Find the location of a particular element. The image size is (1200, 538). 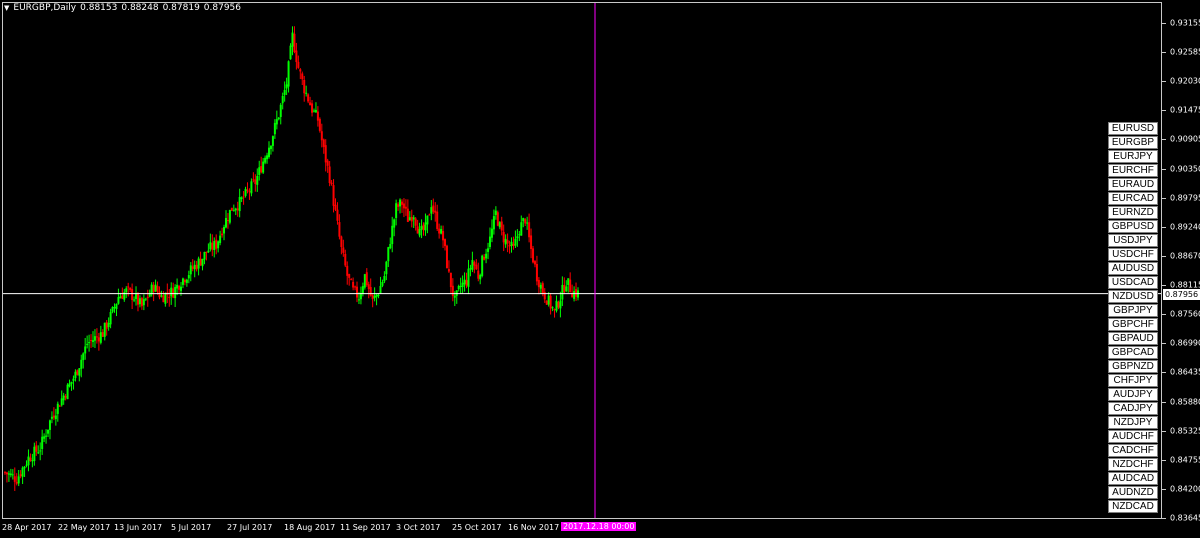

symbol-button-gbpchf: GBPCHF is located at coordinates (1133, 324).